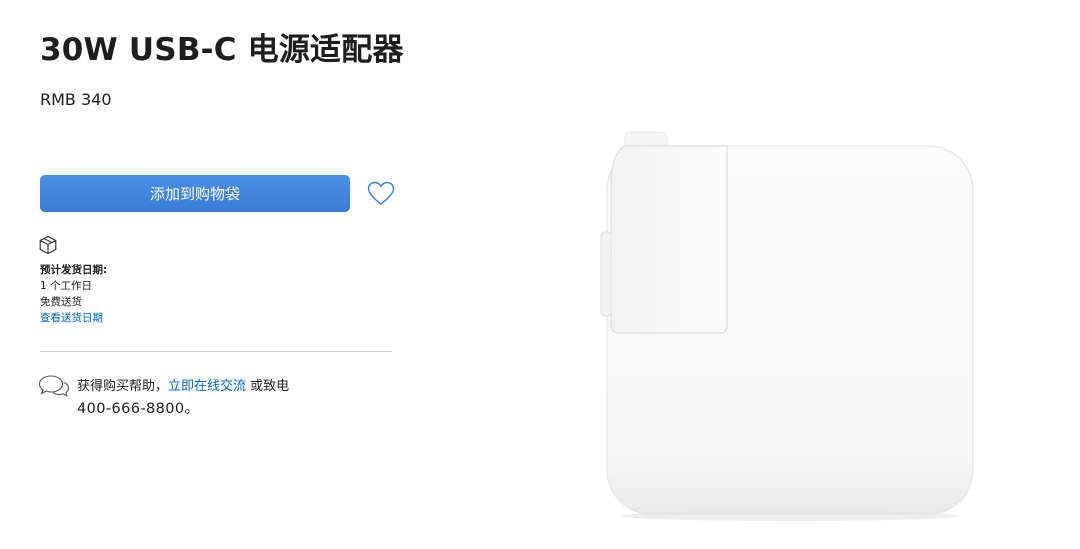 The width and height of the screenshot is (1080, 549). Describe the element at coordinates (381, 194) in the screenshot. I see `heart-icon` at that location.